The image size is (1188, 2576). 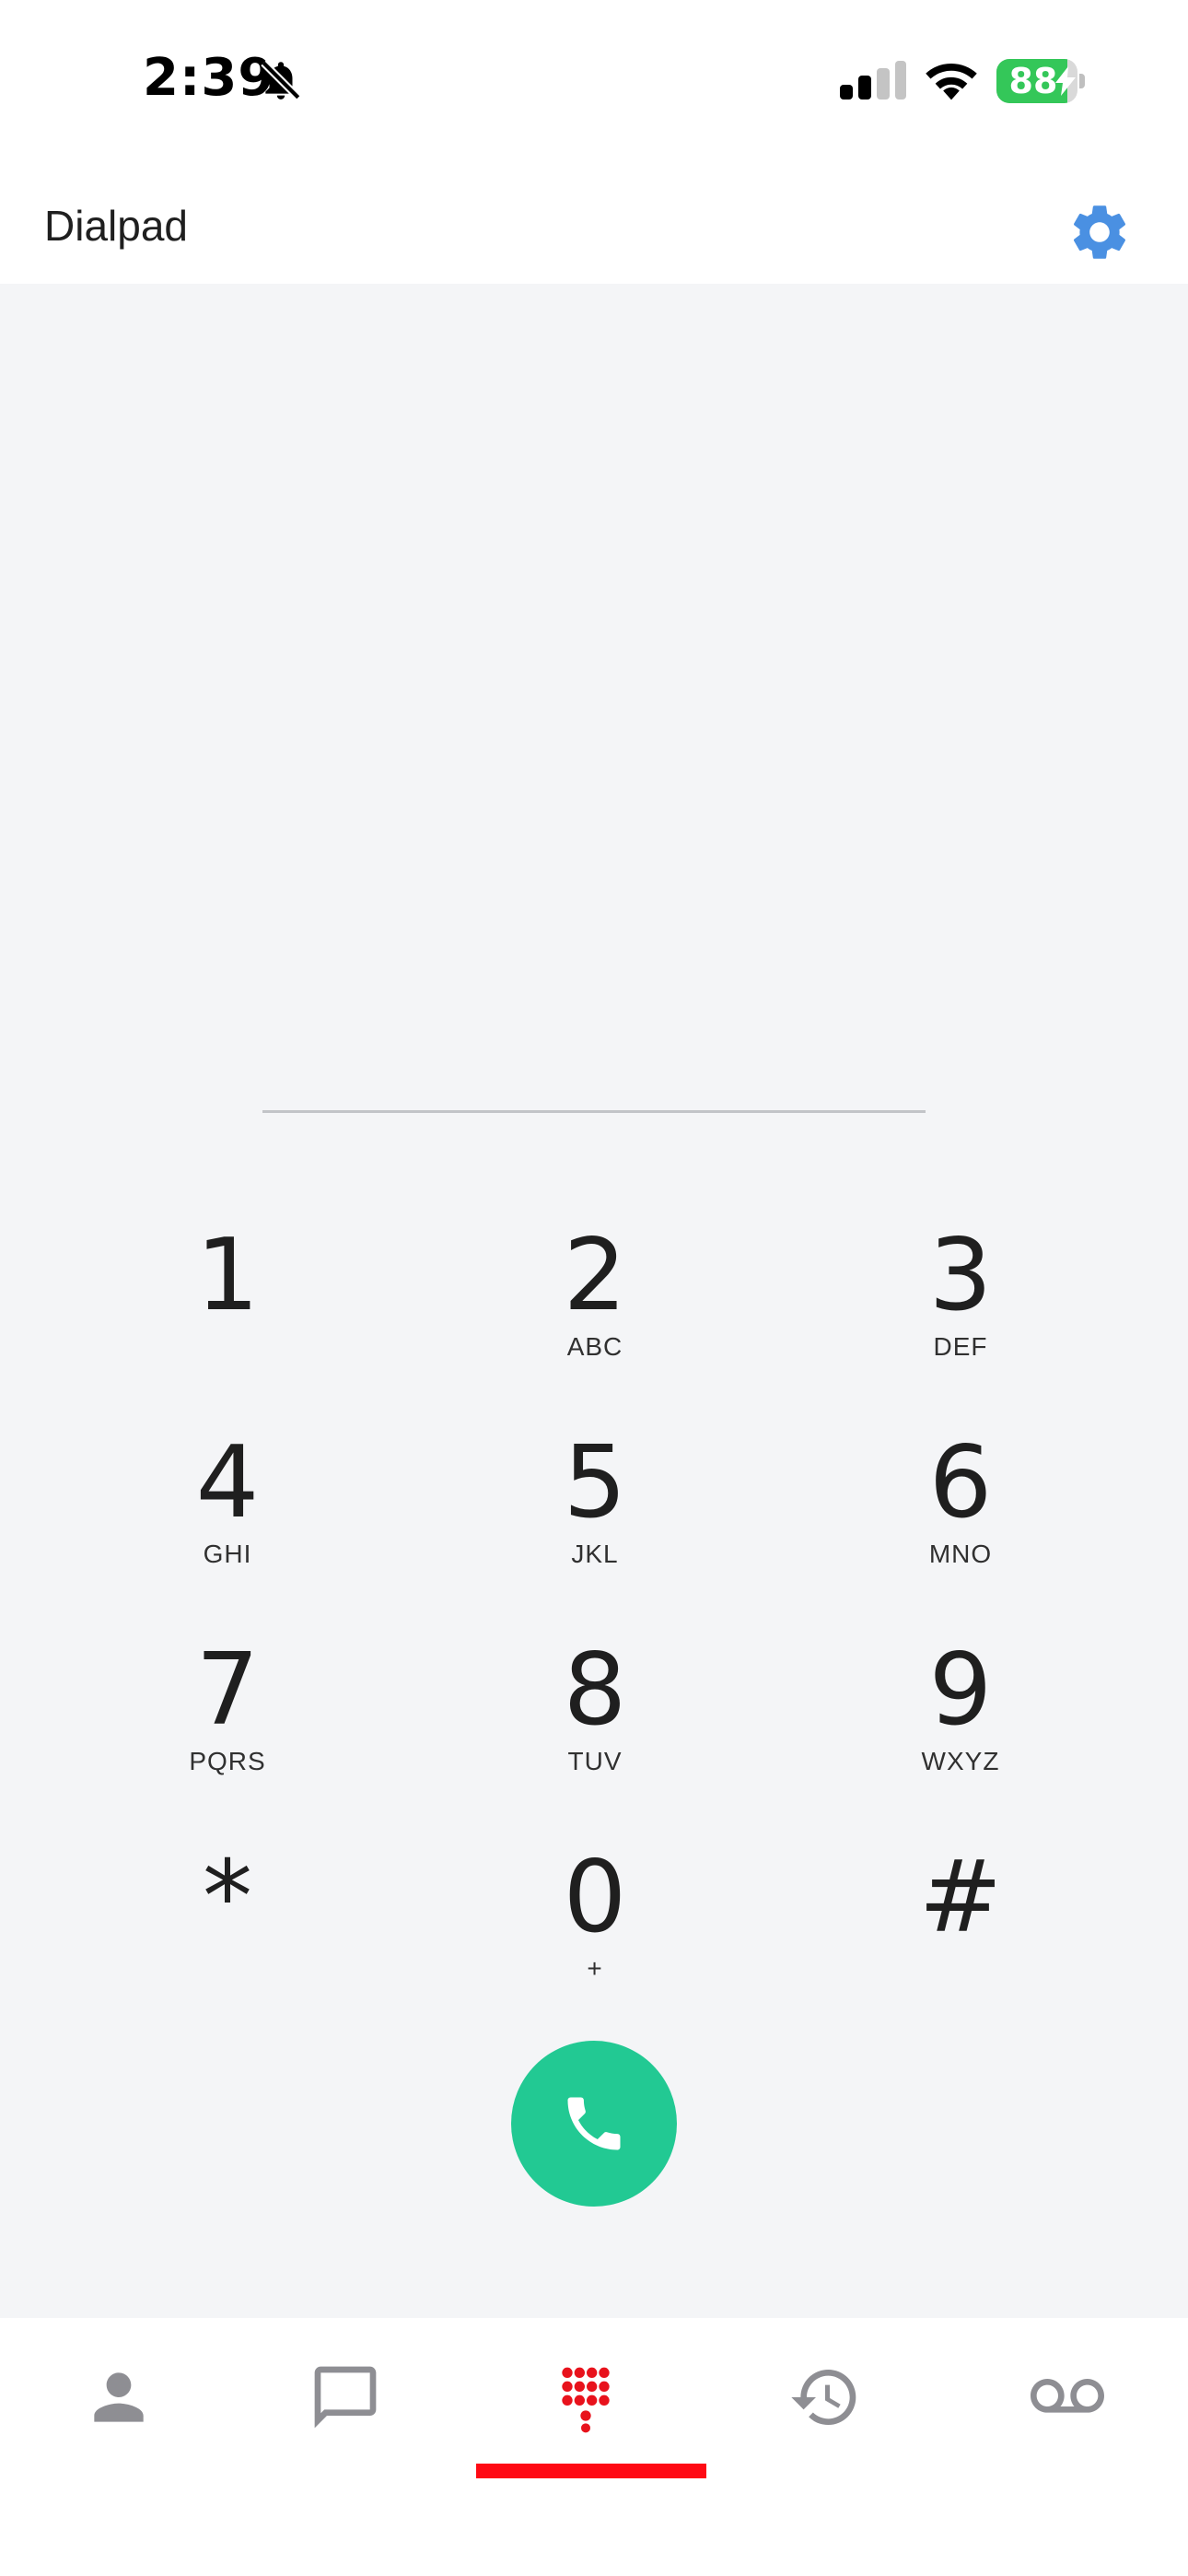 I want to click on key-digit: 1, so click(x=227, y=1275).